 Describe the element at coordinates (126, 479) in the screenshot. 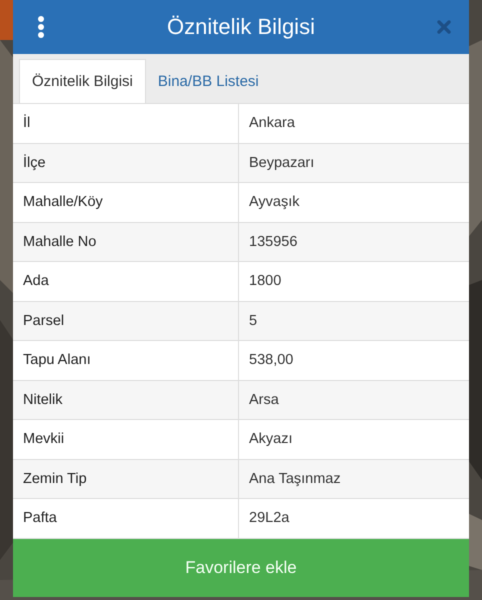

I see `table-cell: Zemin Tip` at that location.